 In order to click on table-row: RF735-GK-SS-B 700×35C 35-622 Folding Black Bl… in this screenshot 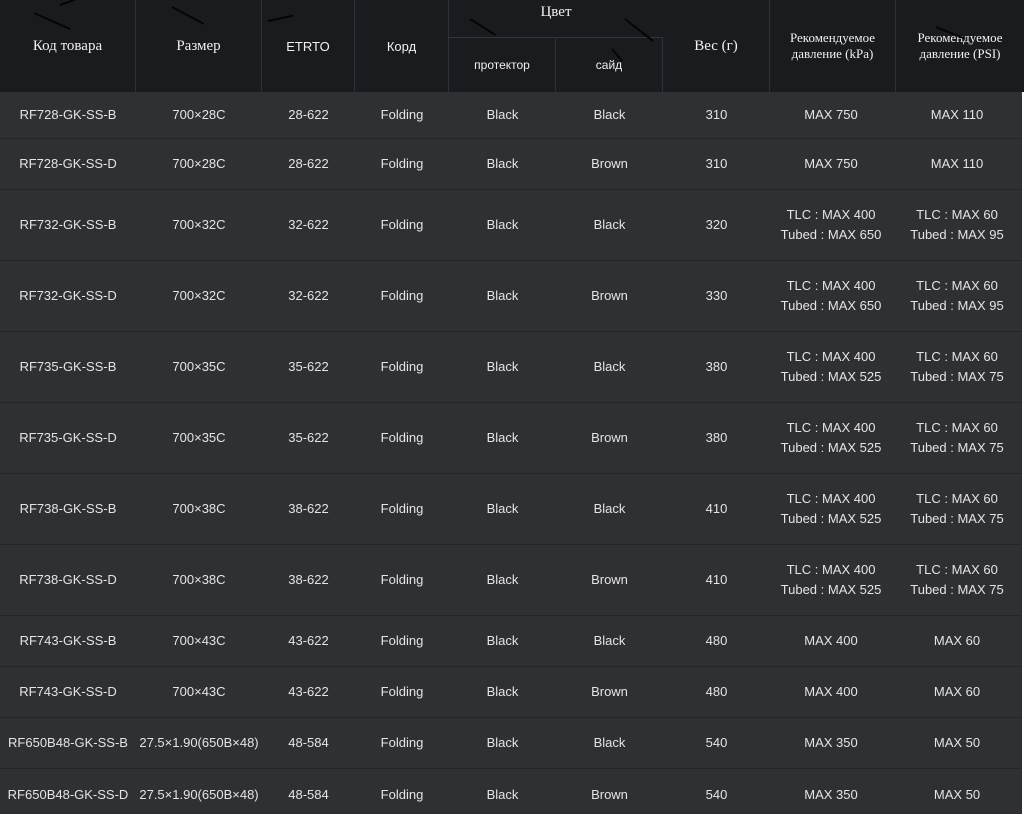, I will do `click(511, 366)`.